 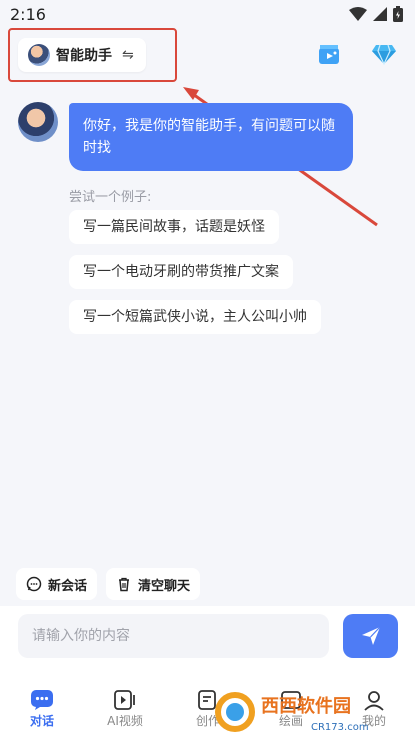 I want to click on video-play-icon, so click(x=124, y=700).